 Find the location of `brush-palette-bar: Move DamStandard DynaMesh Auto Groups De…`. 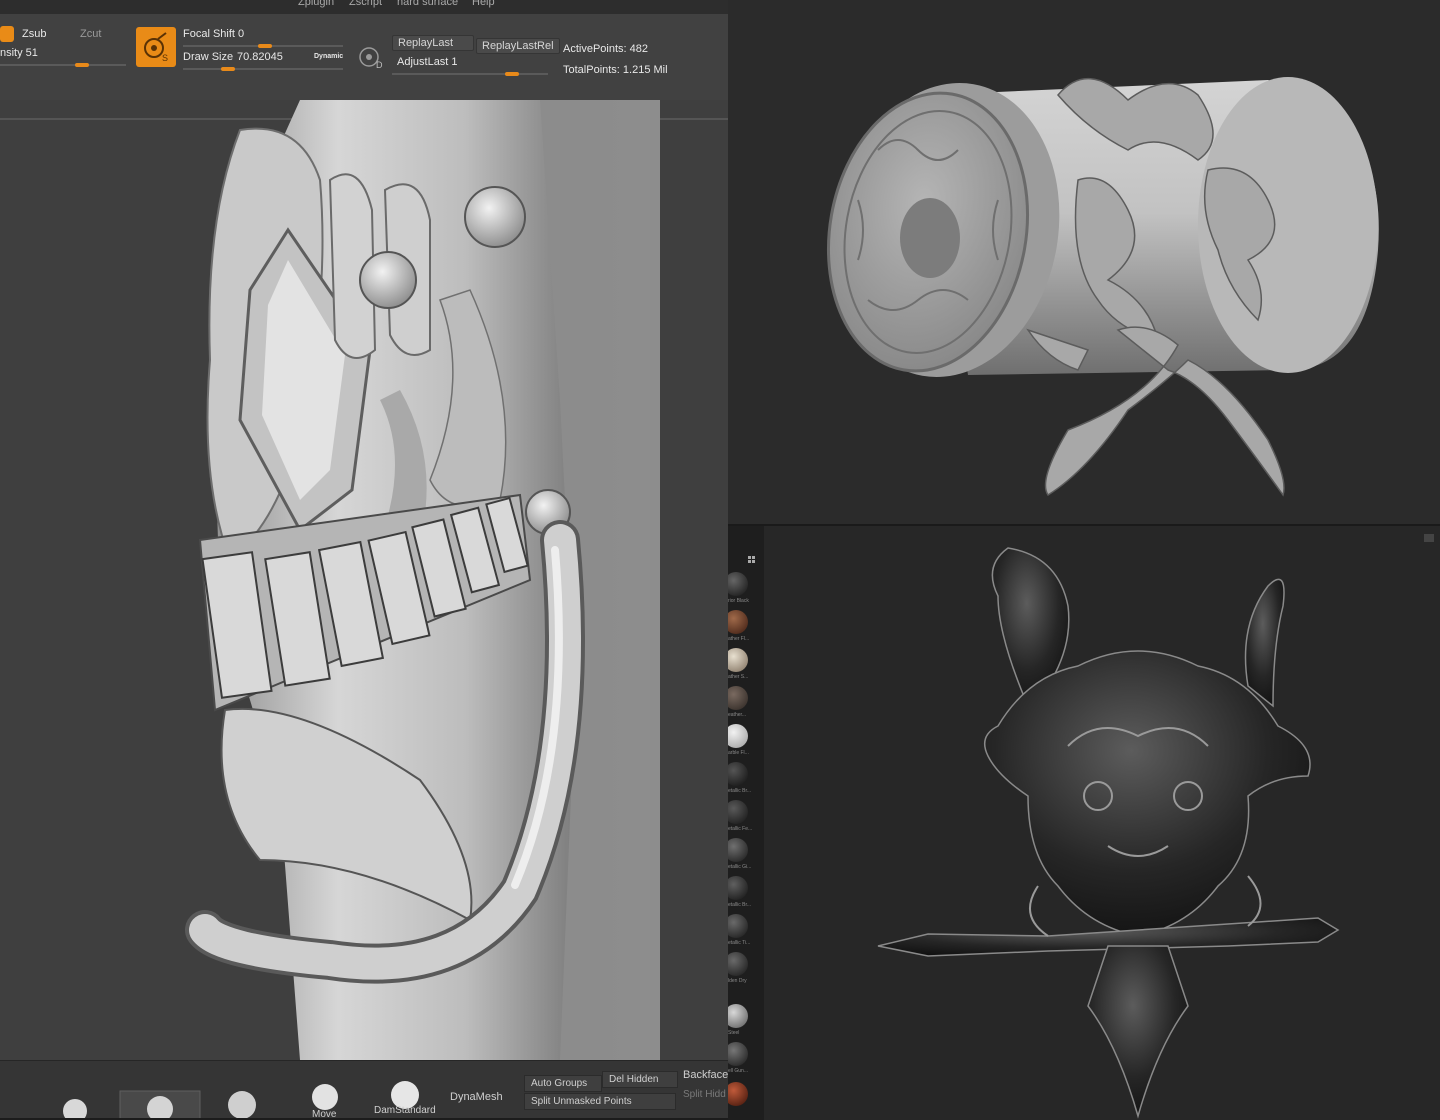

brush-palette-bar: Move DamStandard DynaMesh Auto Groups De… is located at coordinates (364, 1089).